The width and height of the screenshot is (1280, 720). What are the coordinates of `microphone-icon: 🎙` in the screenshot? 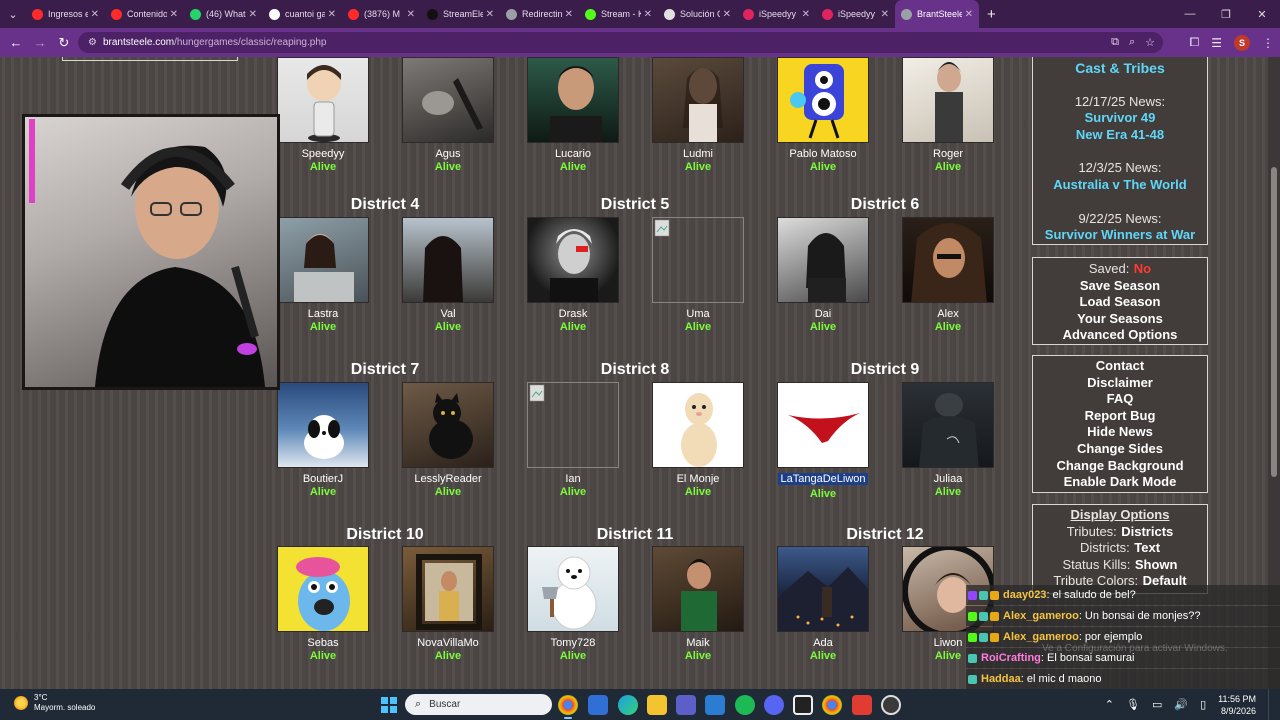 It's located at (1133, 704).